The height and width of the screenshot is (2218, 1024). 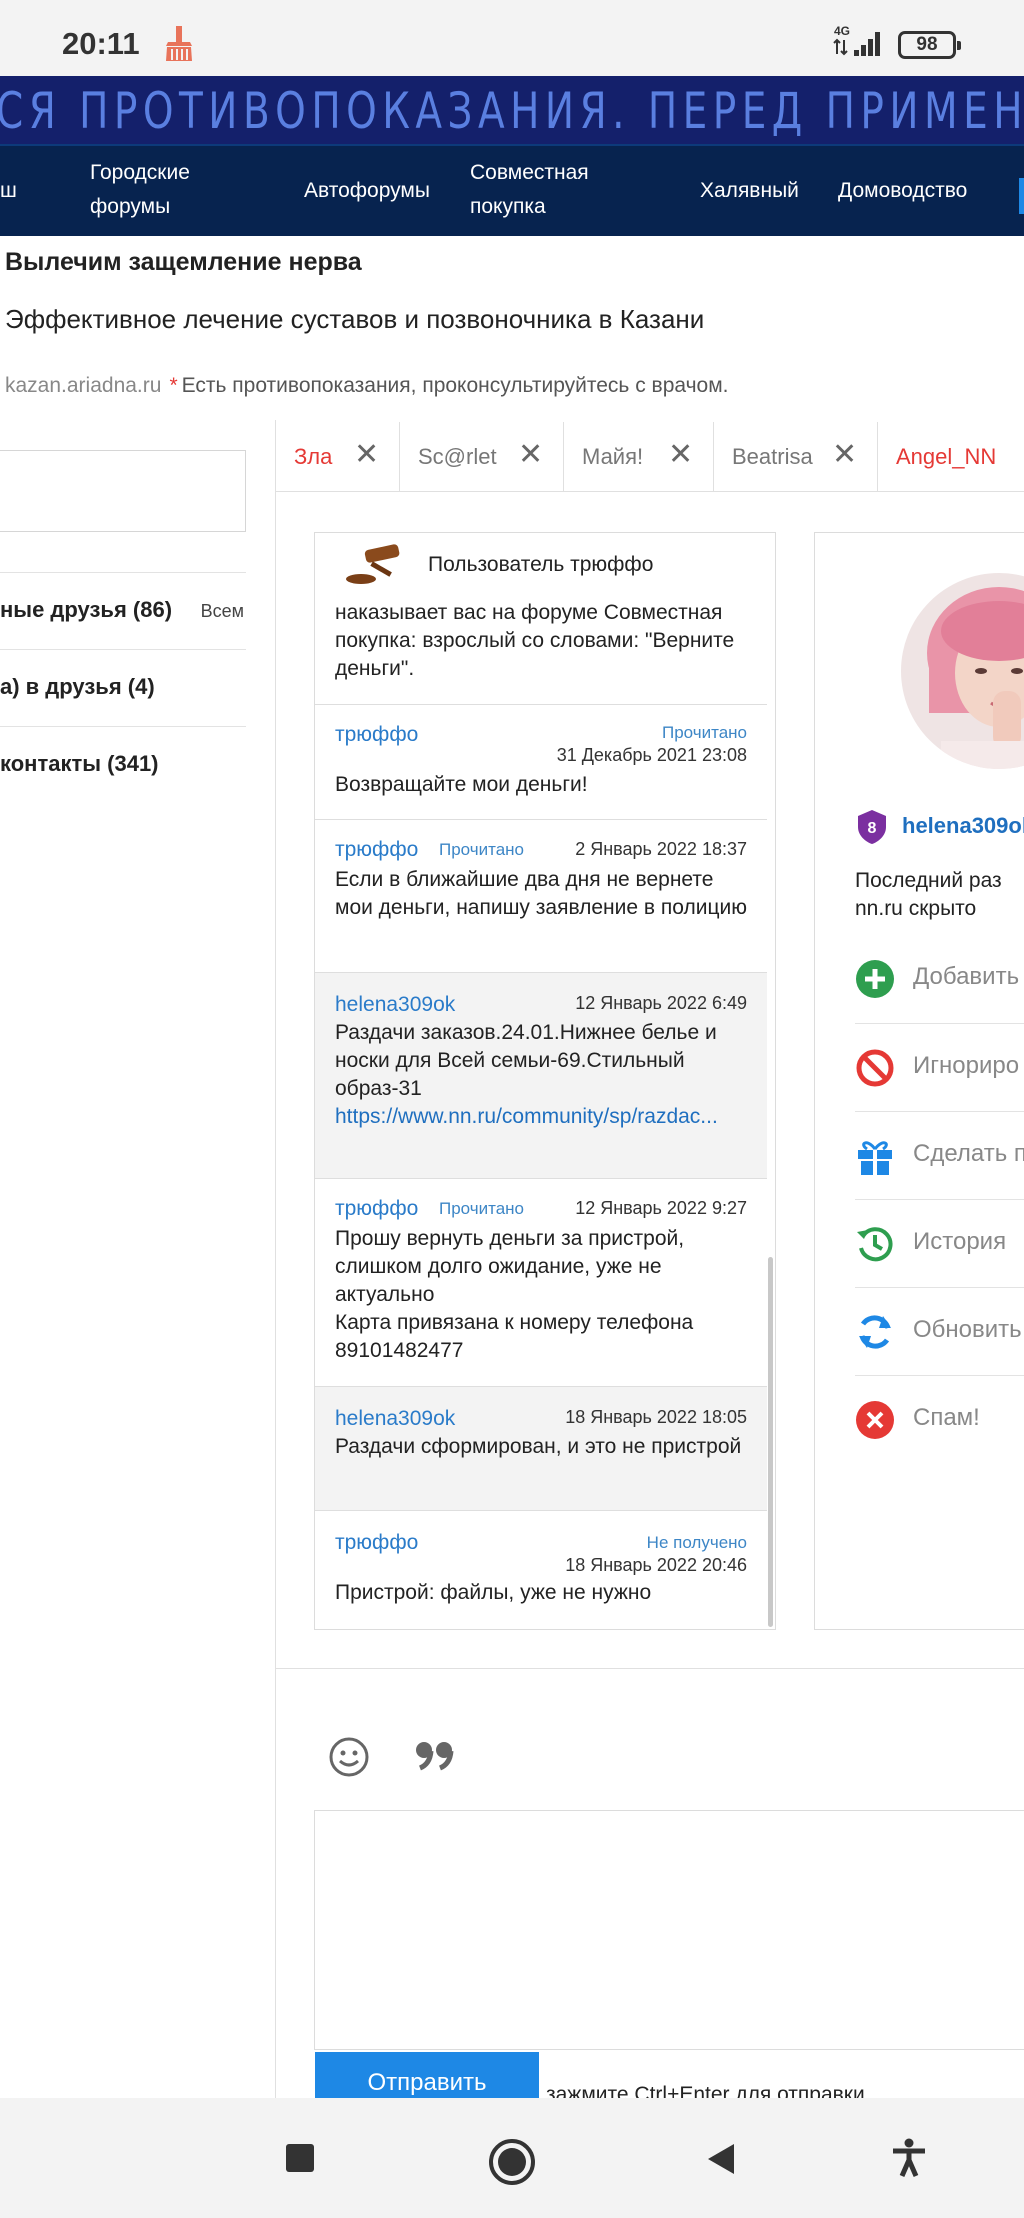 I want to click on tab-dialog-2: Sc@rlet ✕, so click(x=482, y=457).